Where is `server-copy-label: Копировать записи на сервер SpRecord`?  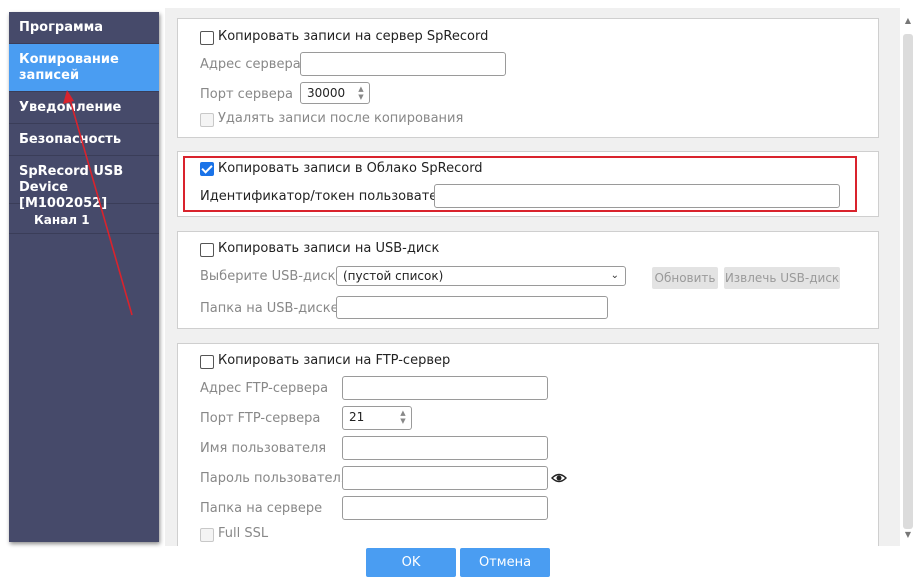
server-copy-label: Копировать записи на сервер SpRecord is located at coordinates (353, 36).